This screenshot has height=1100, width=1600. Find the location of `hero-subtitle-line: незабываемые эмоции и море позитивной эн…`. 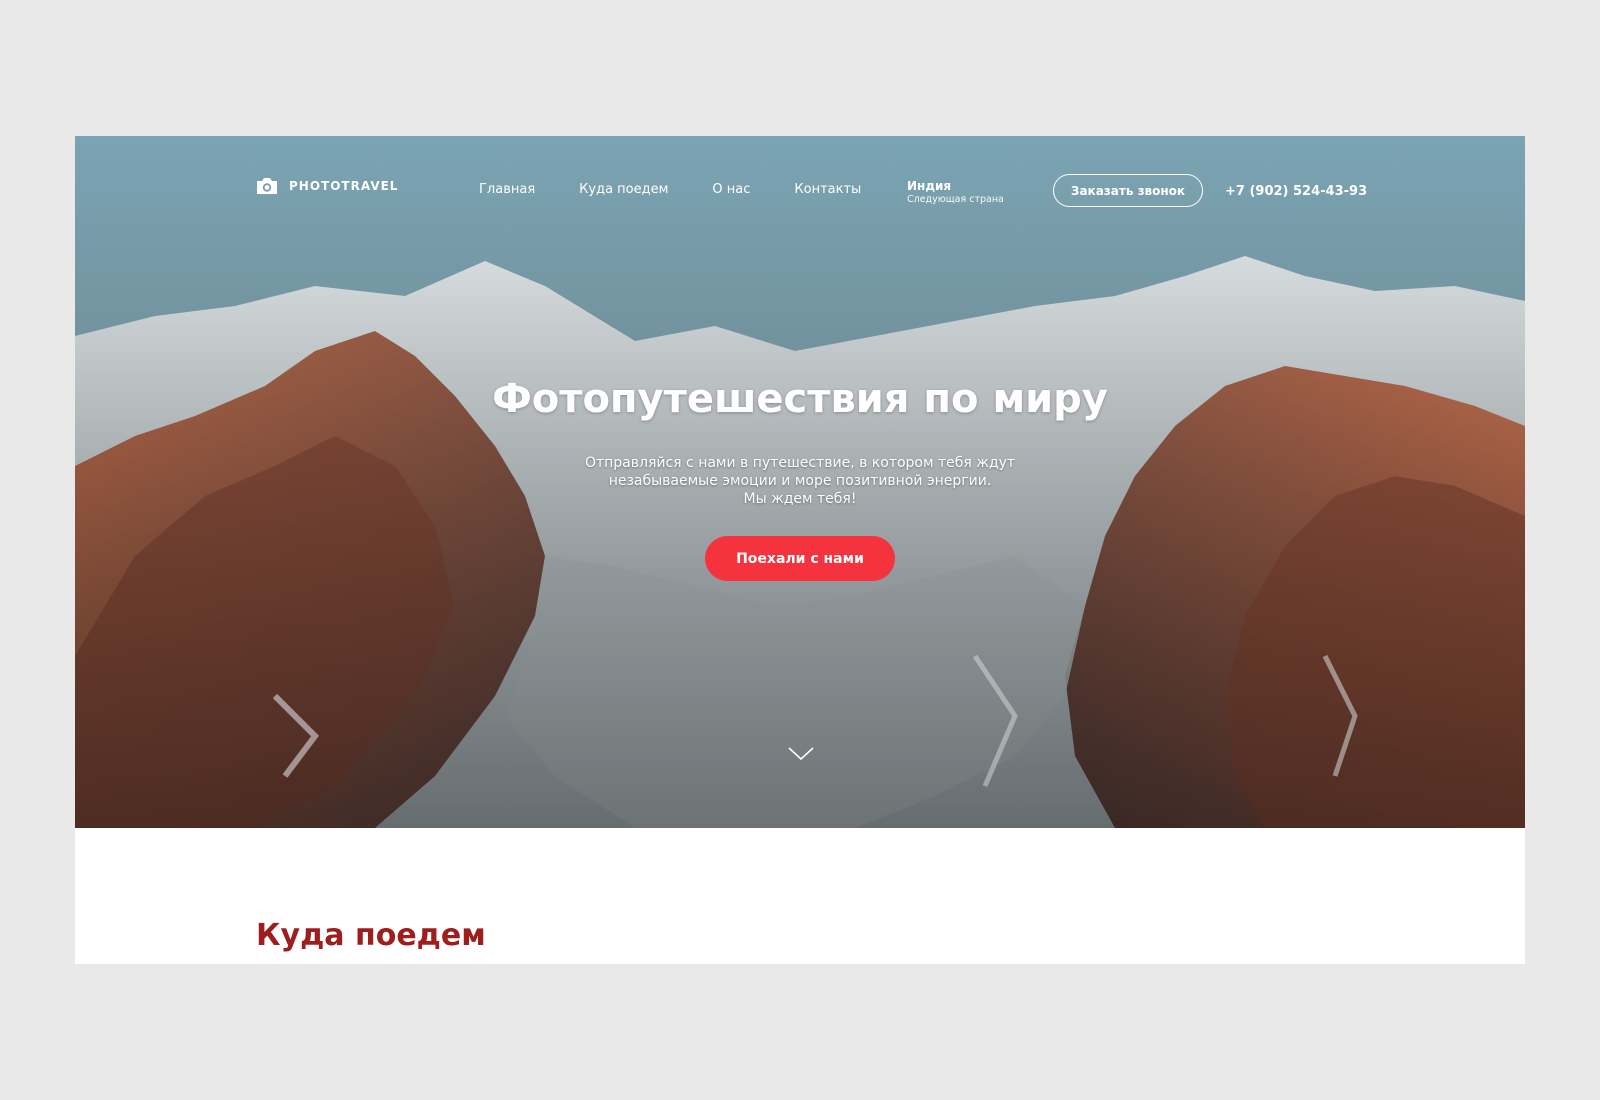

hero-subtitle-line: незабываемые эмоции и море позитивной эн… is located at coordinates (800, 481).